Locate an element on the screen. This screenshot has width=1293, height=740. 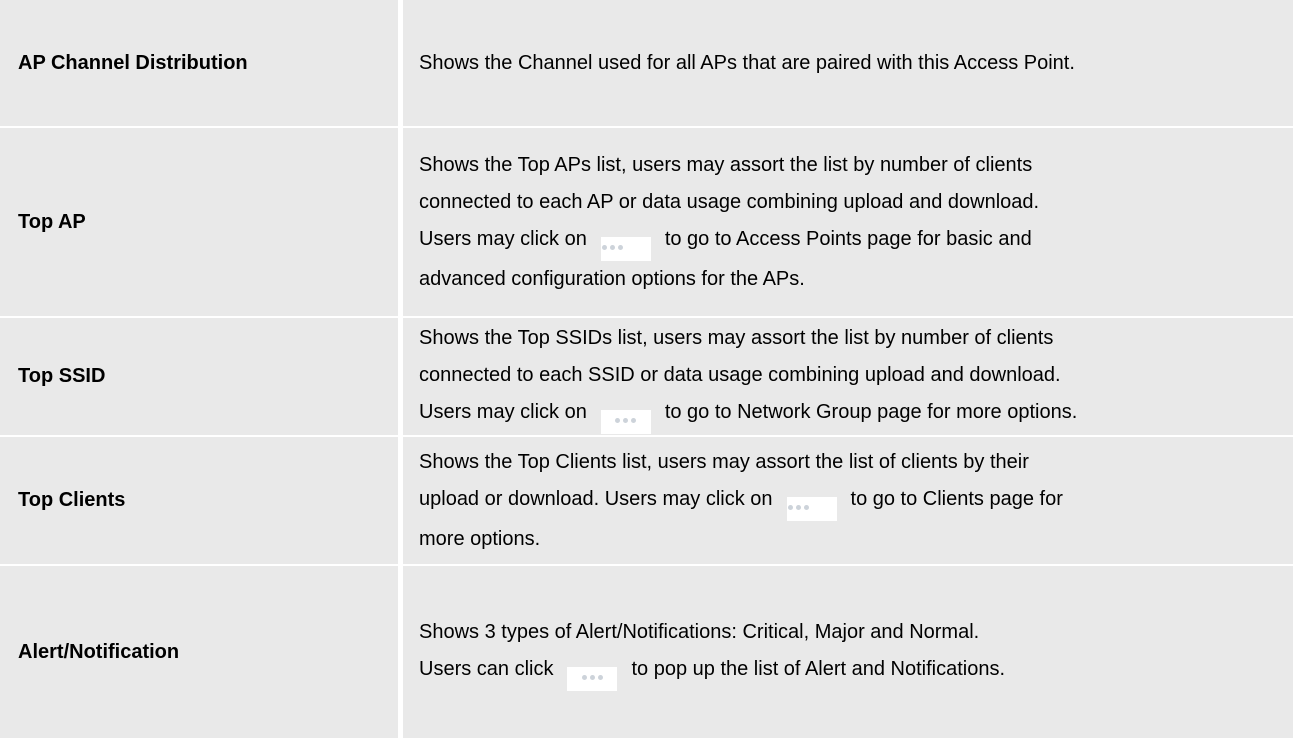
description-text: upload or download. Users may click on is located at coordinates (596, 498).